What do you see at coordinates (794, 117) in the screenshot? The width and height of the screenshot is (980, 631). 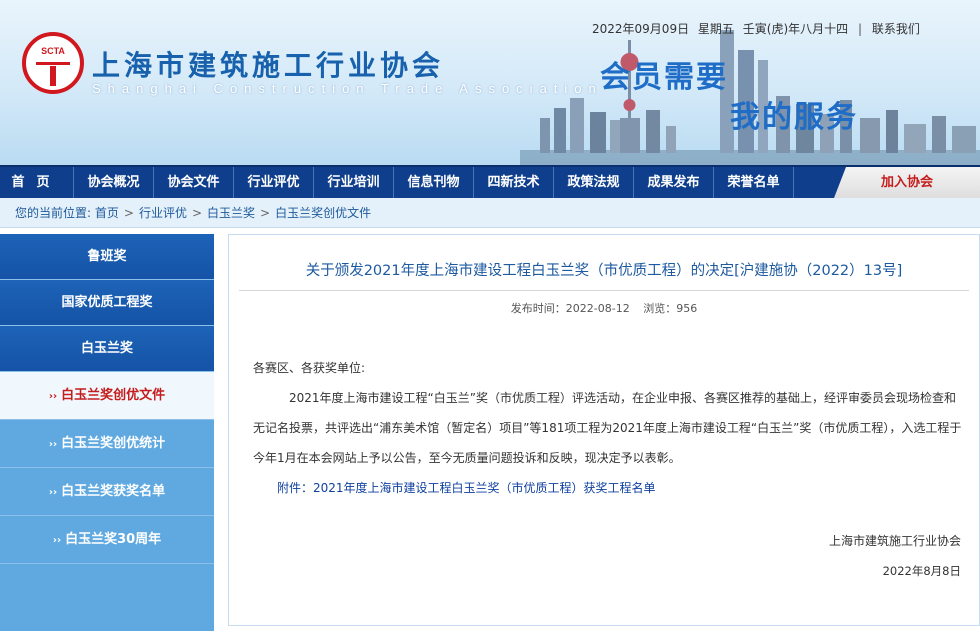 I see `slogan-line-2: 我的服务` at bounding box center [794, 117].